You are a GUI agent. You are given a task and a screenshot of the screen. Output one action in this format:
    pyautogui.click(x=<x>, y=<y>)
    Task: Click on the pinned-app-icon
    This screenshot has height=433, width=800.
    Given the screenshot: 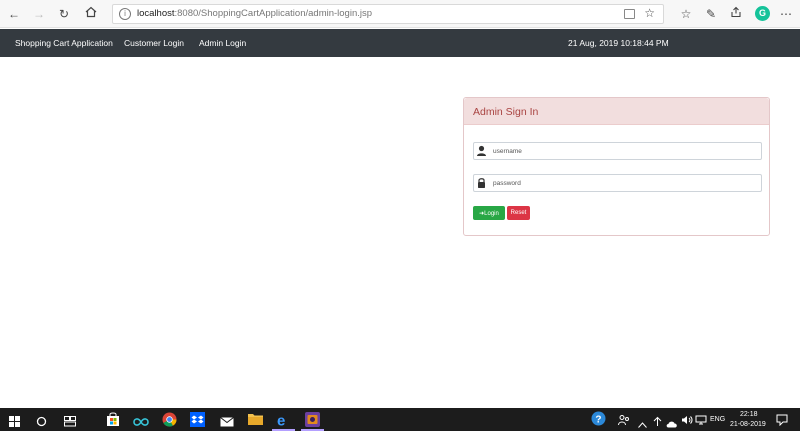 What is the action you would take?
    pyautogui.click(x=312, y=419)
    